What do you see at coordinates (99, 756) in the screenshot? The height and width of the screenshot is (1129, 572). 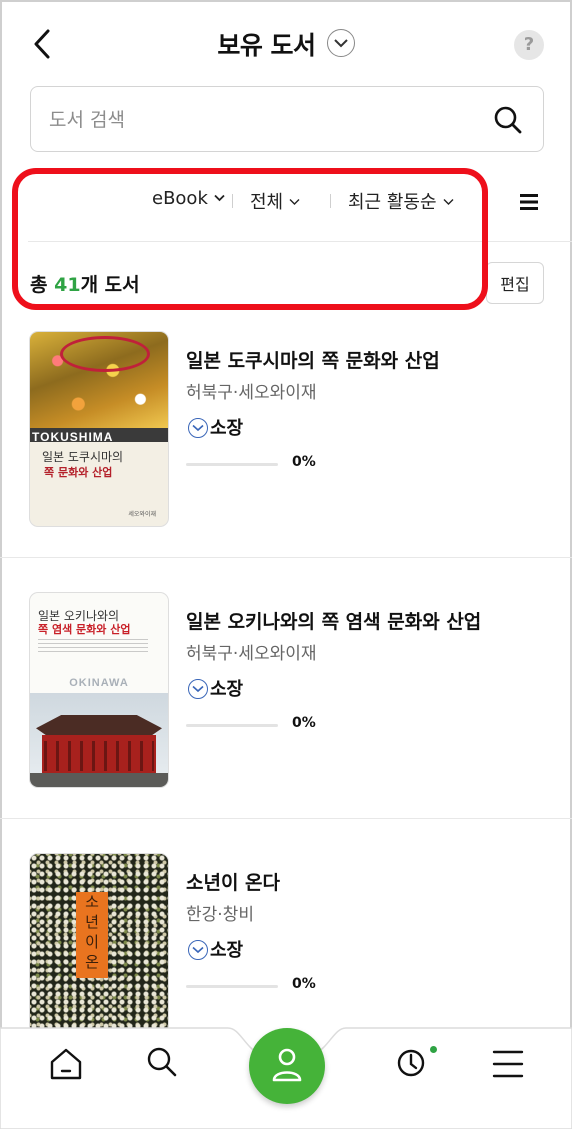 I see `cover-columns` at bounding box center [99, 756].